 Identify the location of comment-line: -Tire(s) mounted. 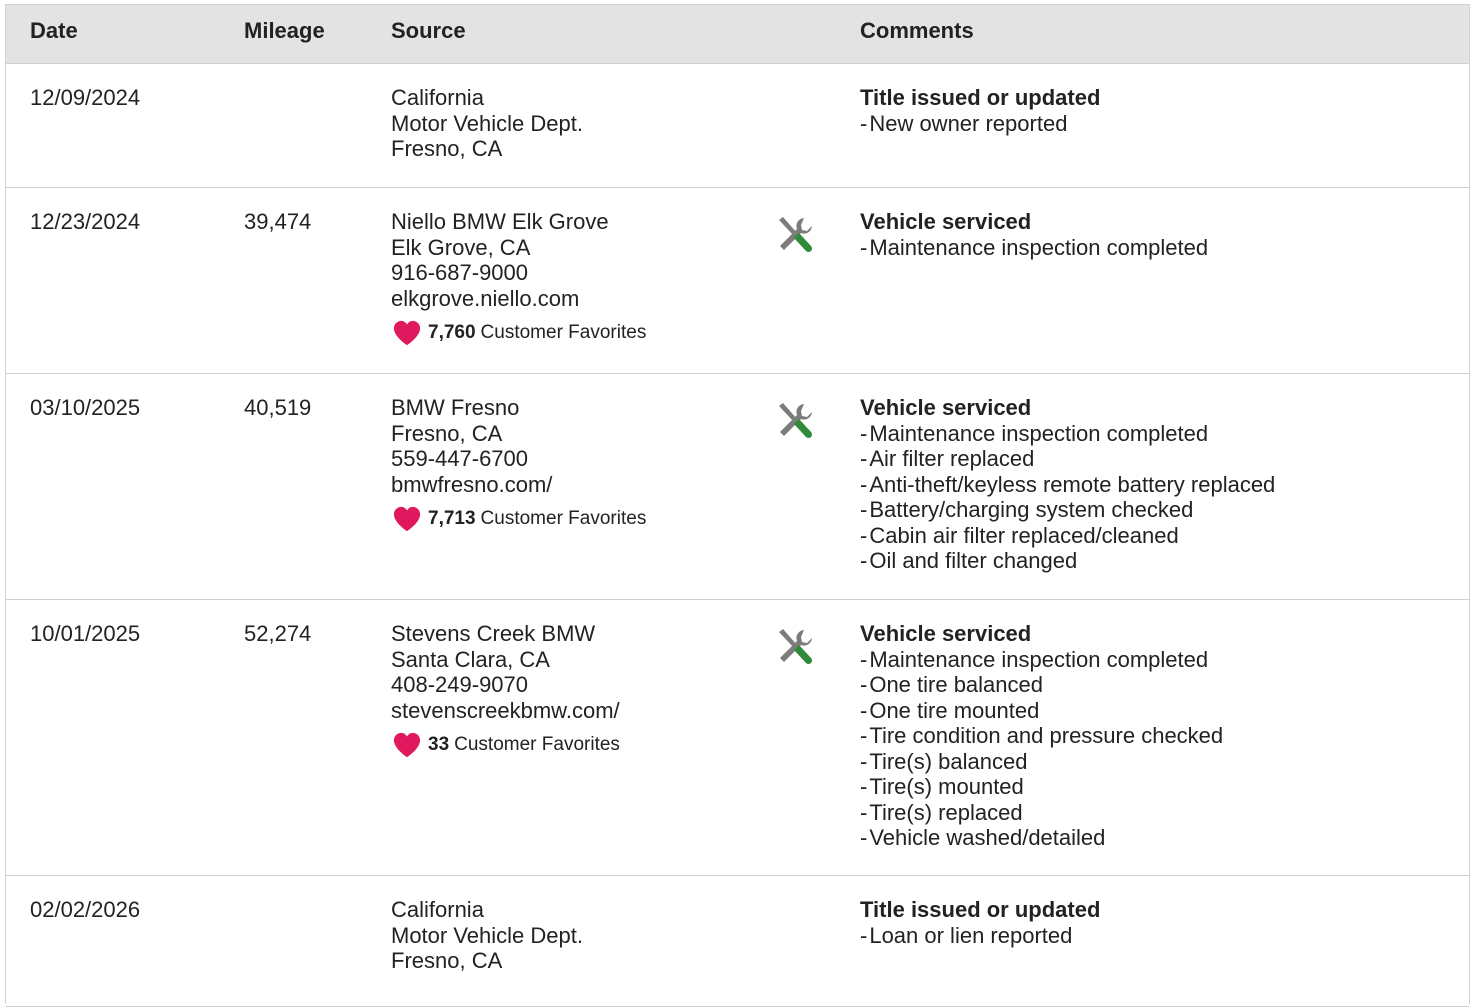
(1041, 787).